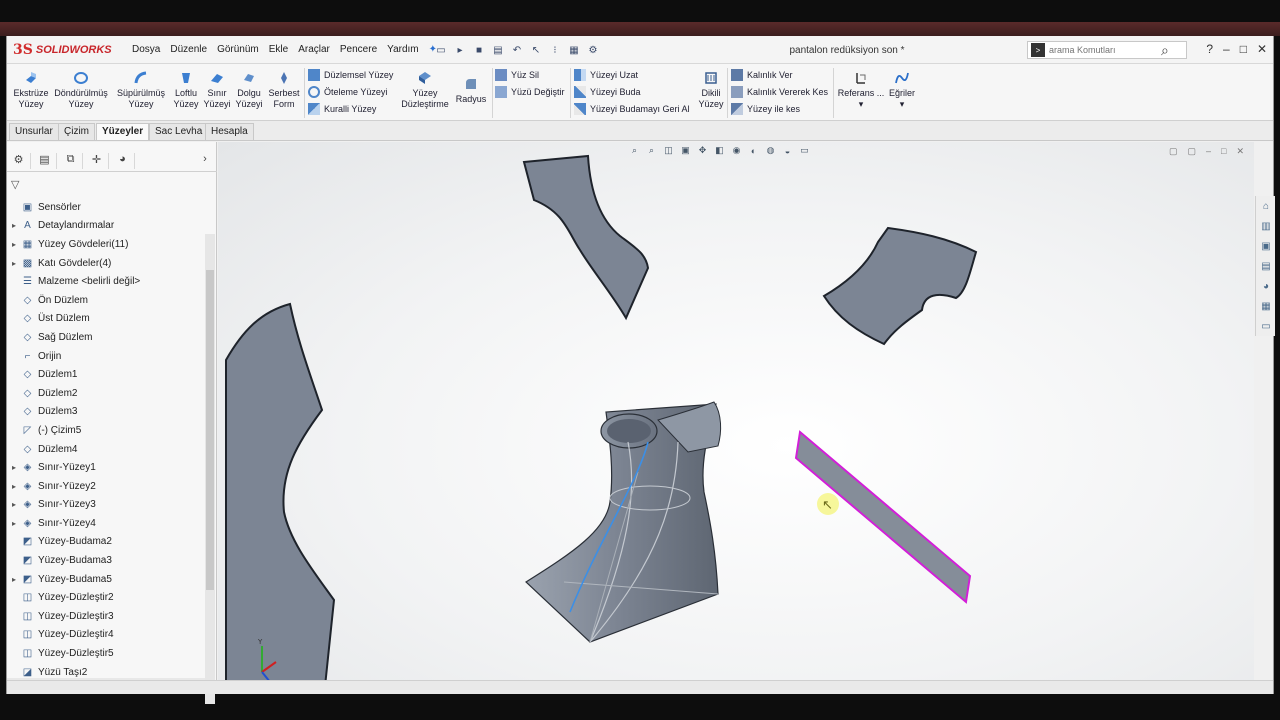  I want to click on untrim-surface-button: Yüzeyi Budamayı Geri Al, so click(632, 109).